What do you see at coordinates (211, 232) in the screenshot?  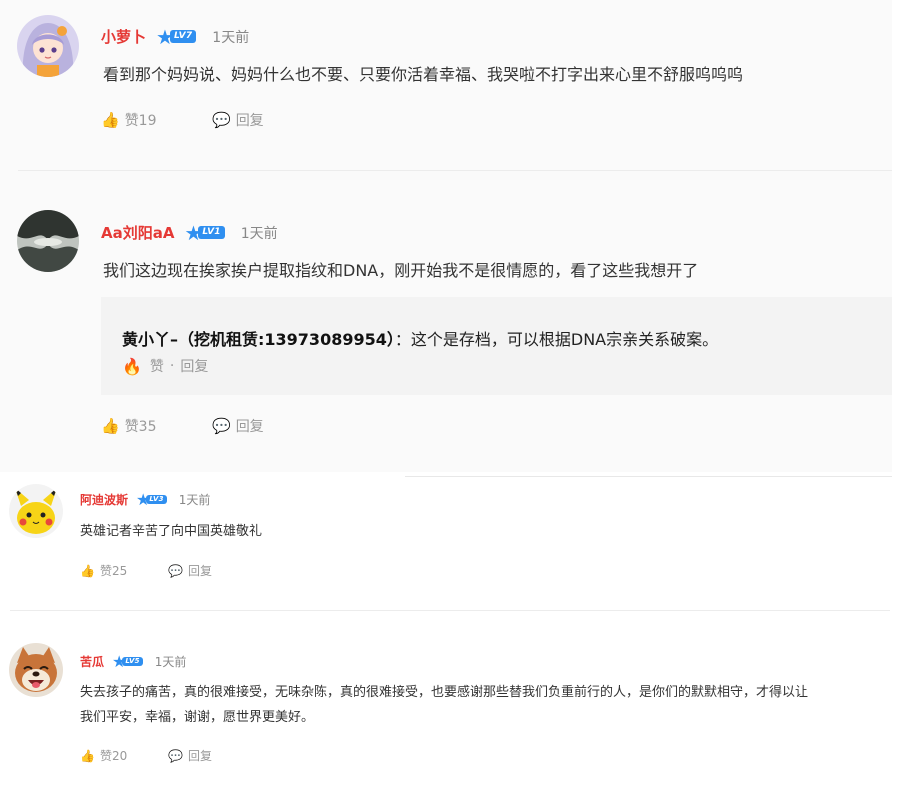 I see `level-label: LV1` at bounding box center [211, 232].